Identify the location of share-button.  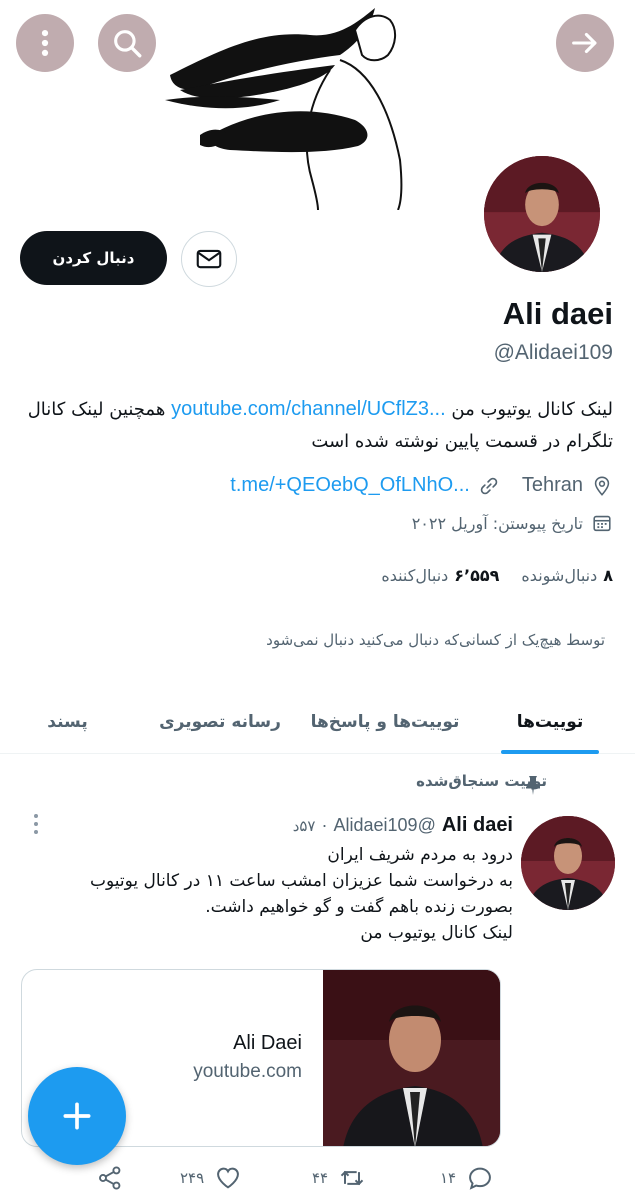
(110, 1178).